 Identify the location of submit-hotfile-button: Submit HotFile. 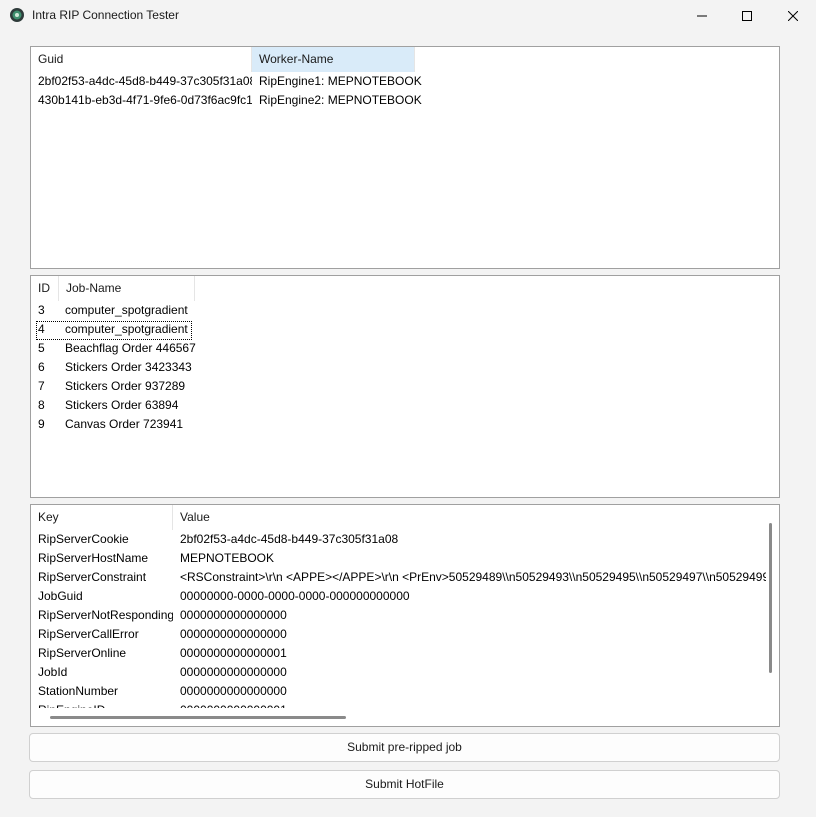
(404, 784).